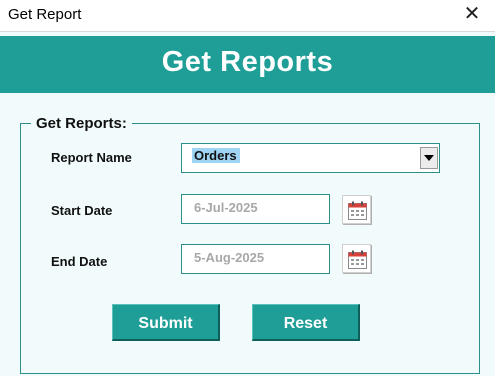 The image size is (495, 376). Describe the element at coordinates (226, 207) in the screenshot. I see `start-date-value: 6-Jul-2025` at that location.